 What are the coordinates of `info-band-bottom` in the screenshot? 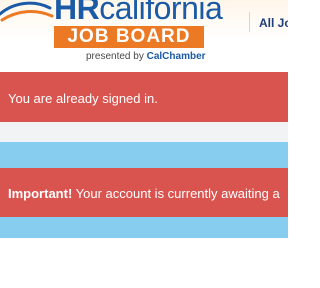 It's located at (144, 227).